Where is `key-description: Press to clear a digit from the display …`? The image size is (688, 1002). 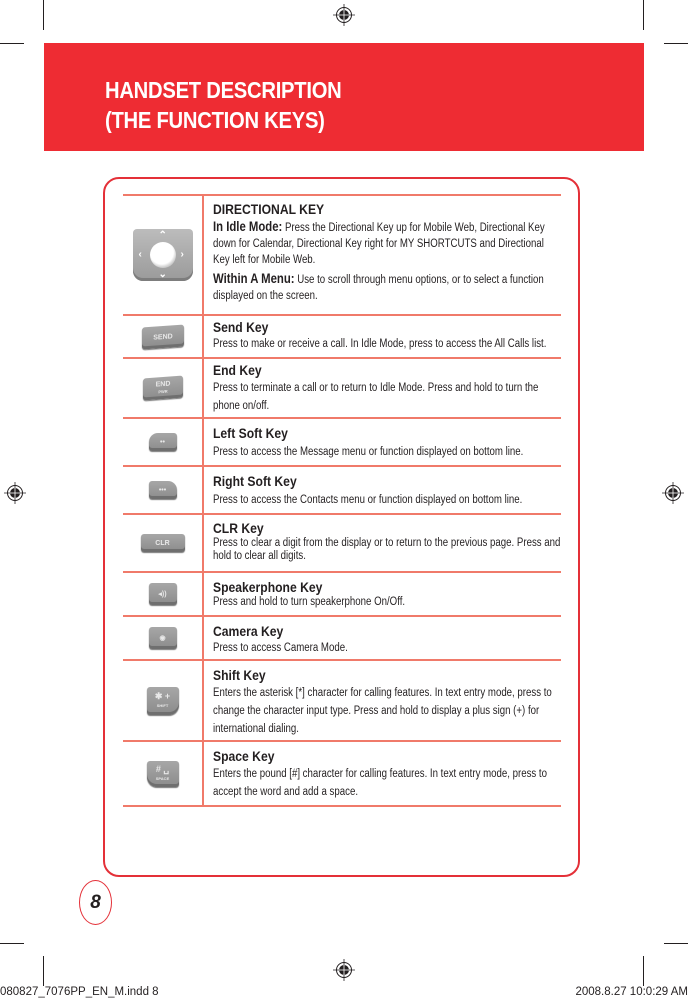
key-description: Press to clear a digit from the display … is located at coordinates (387, 549).